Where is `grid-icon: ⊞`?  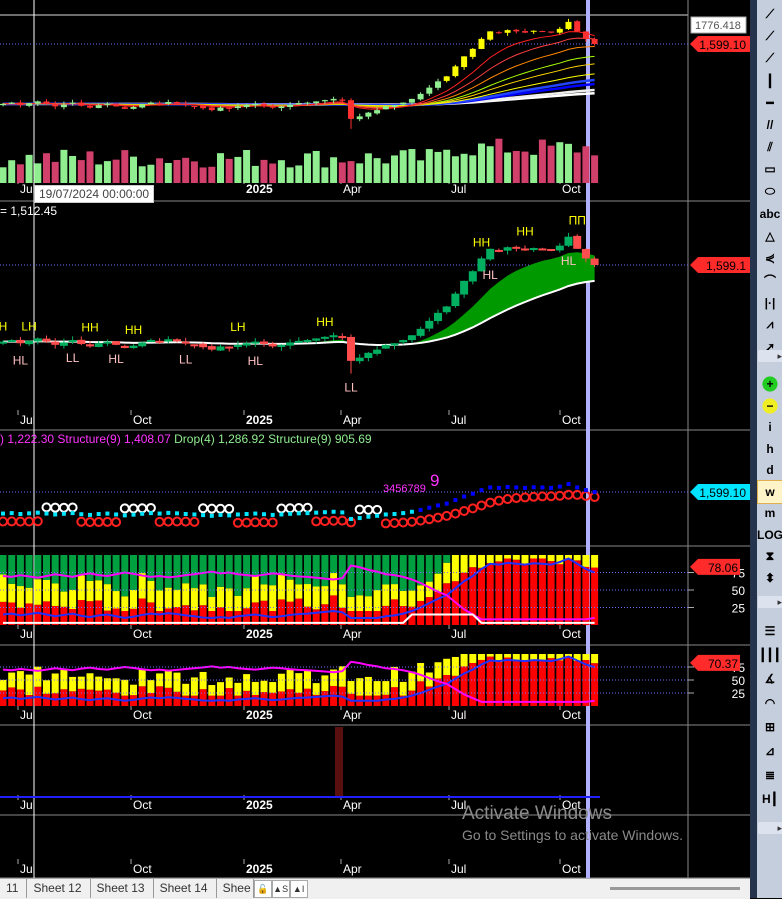 grid-icon: ⊞ is located at coordinates (770, 727).